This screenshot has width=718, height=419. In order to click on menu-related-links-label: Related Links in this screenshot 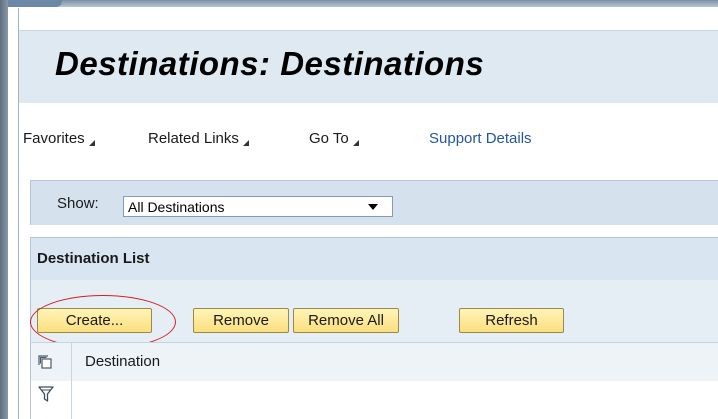, I will do `click(193, 138)`.